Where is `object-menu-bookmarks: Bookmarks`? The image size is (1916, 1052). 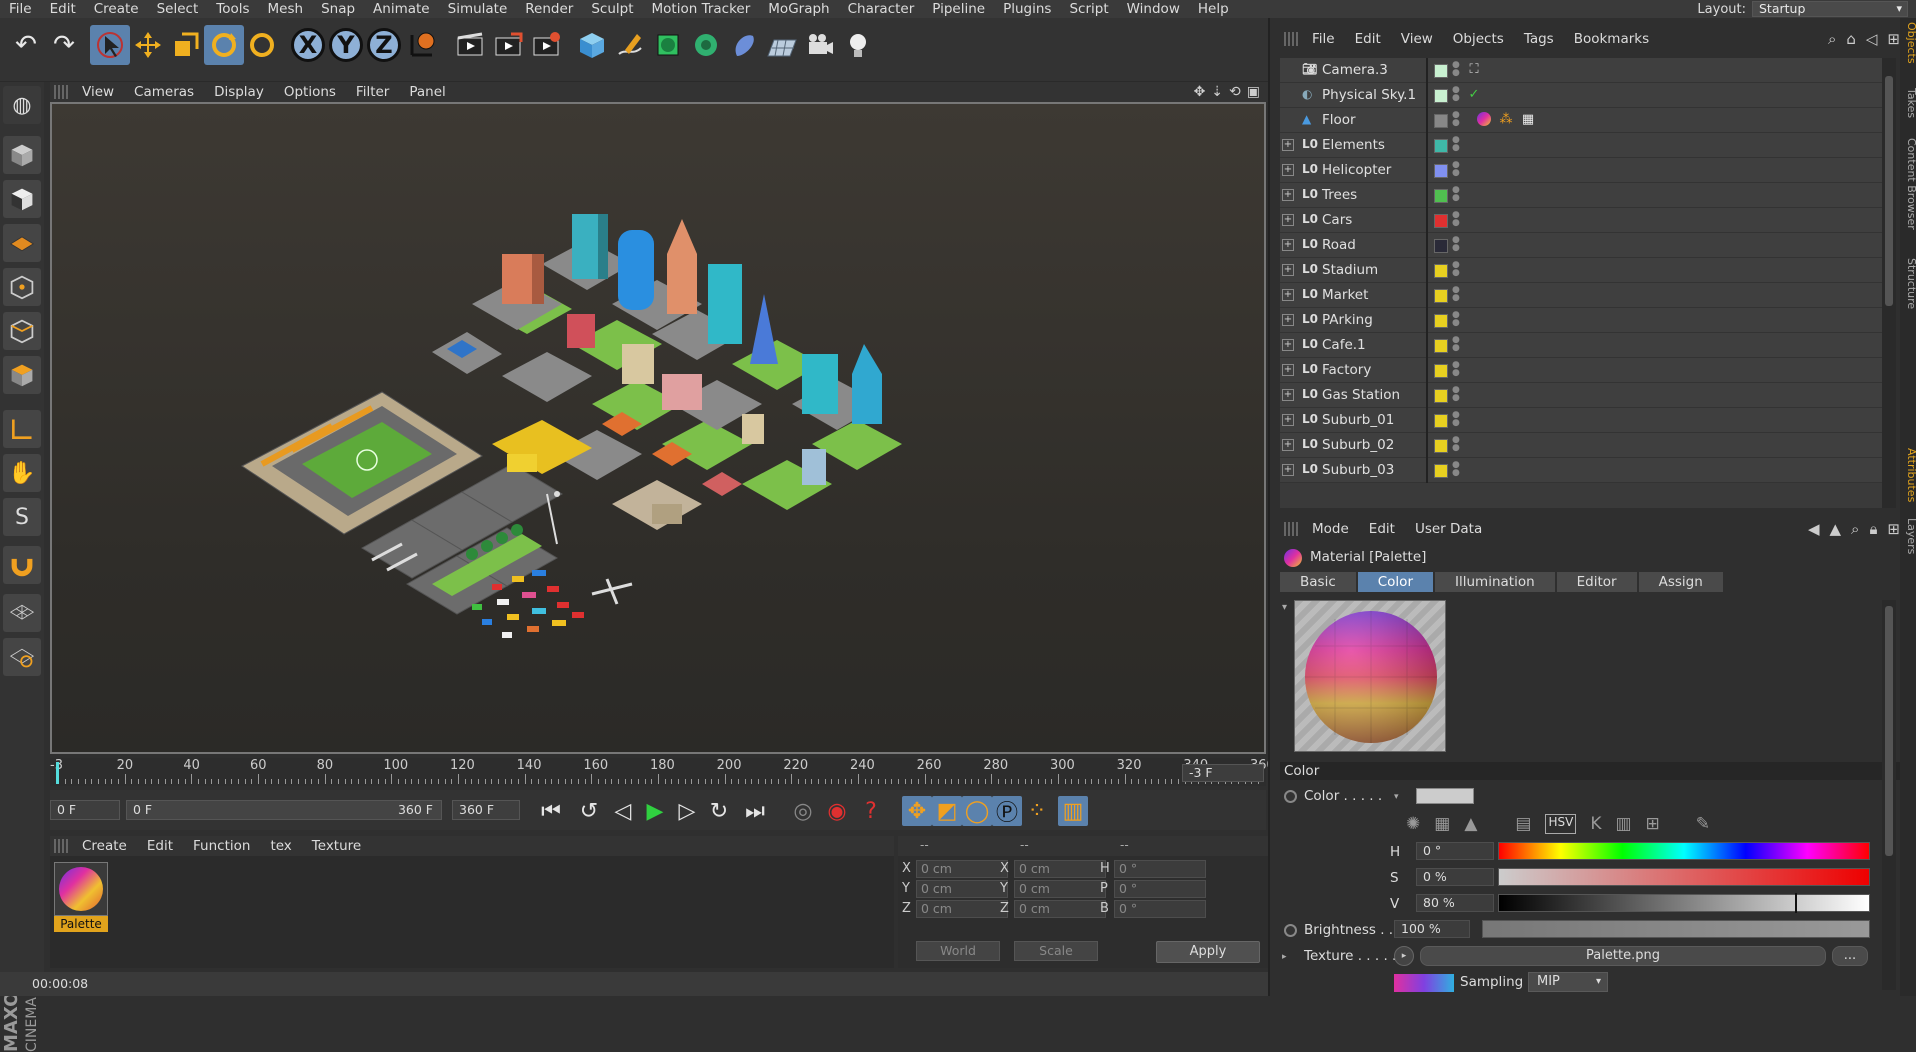
object-menu-bookmarks: Bookmarks is located at coordinates (1611, 39).